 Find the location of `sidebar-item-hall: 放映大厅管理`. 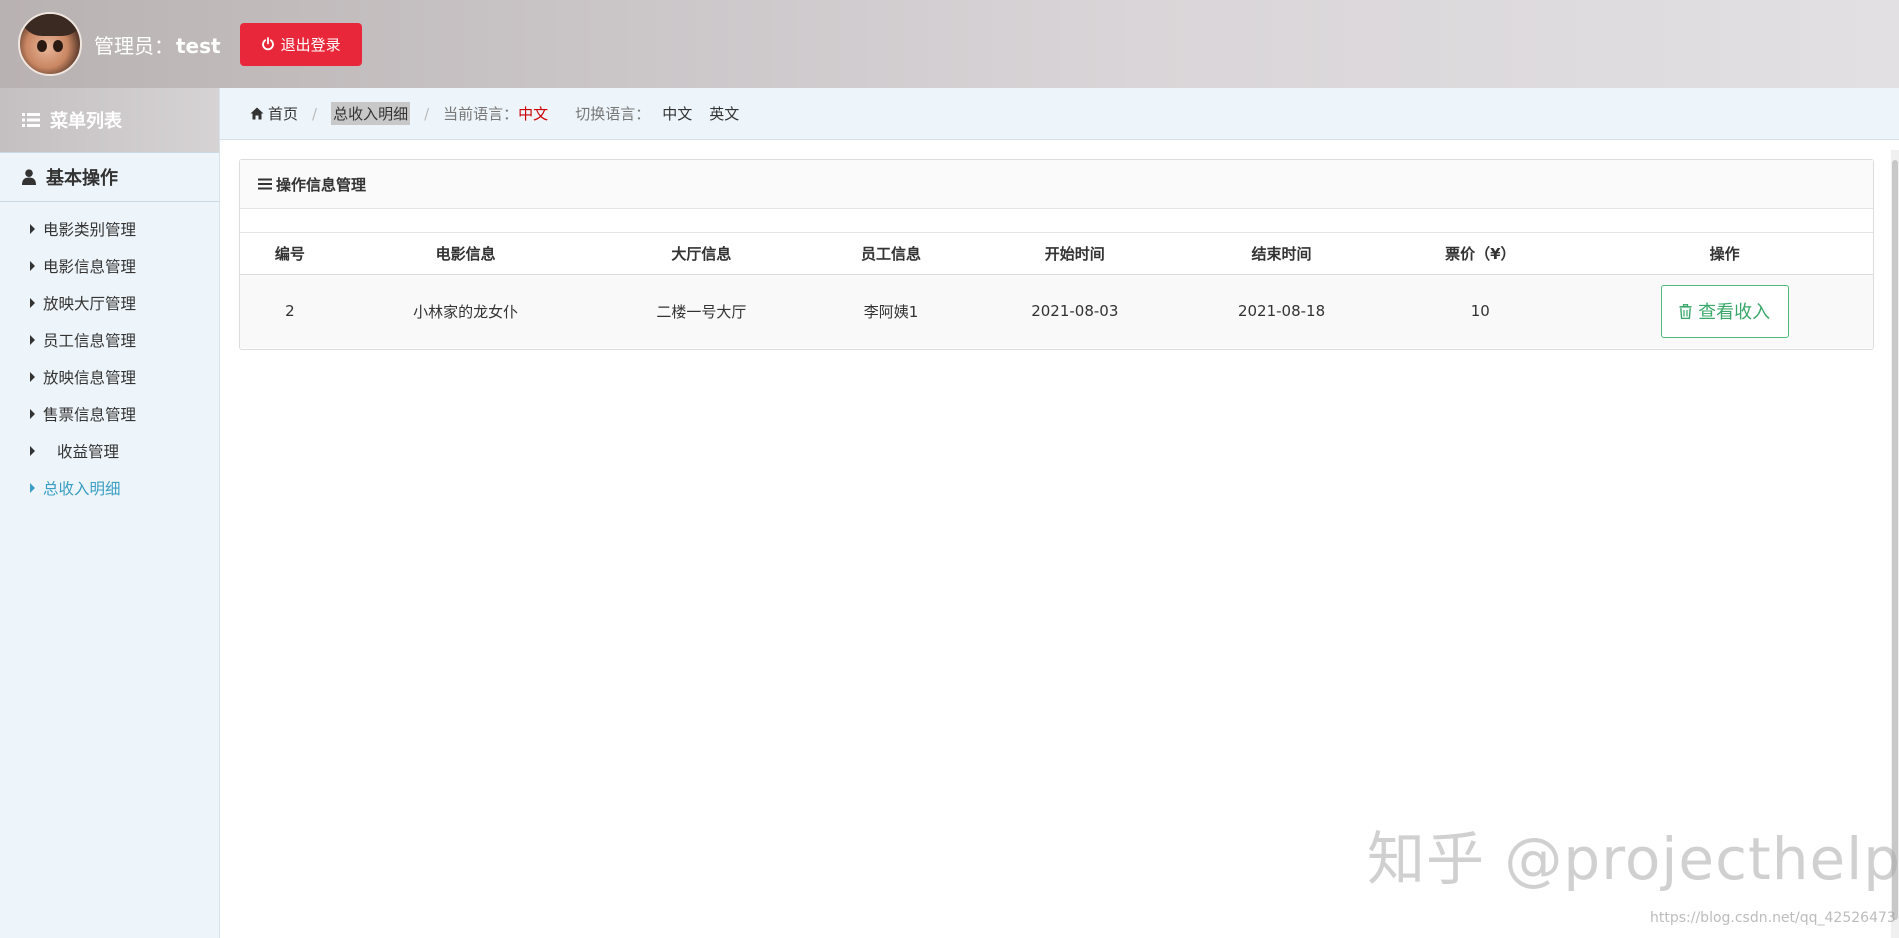

sidebar-item-hall: 放映大厅管理 is located at coordinates (109, 302).